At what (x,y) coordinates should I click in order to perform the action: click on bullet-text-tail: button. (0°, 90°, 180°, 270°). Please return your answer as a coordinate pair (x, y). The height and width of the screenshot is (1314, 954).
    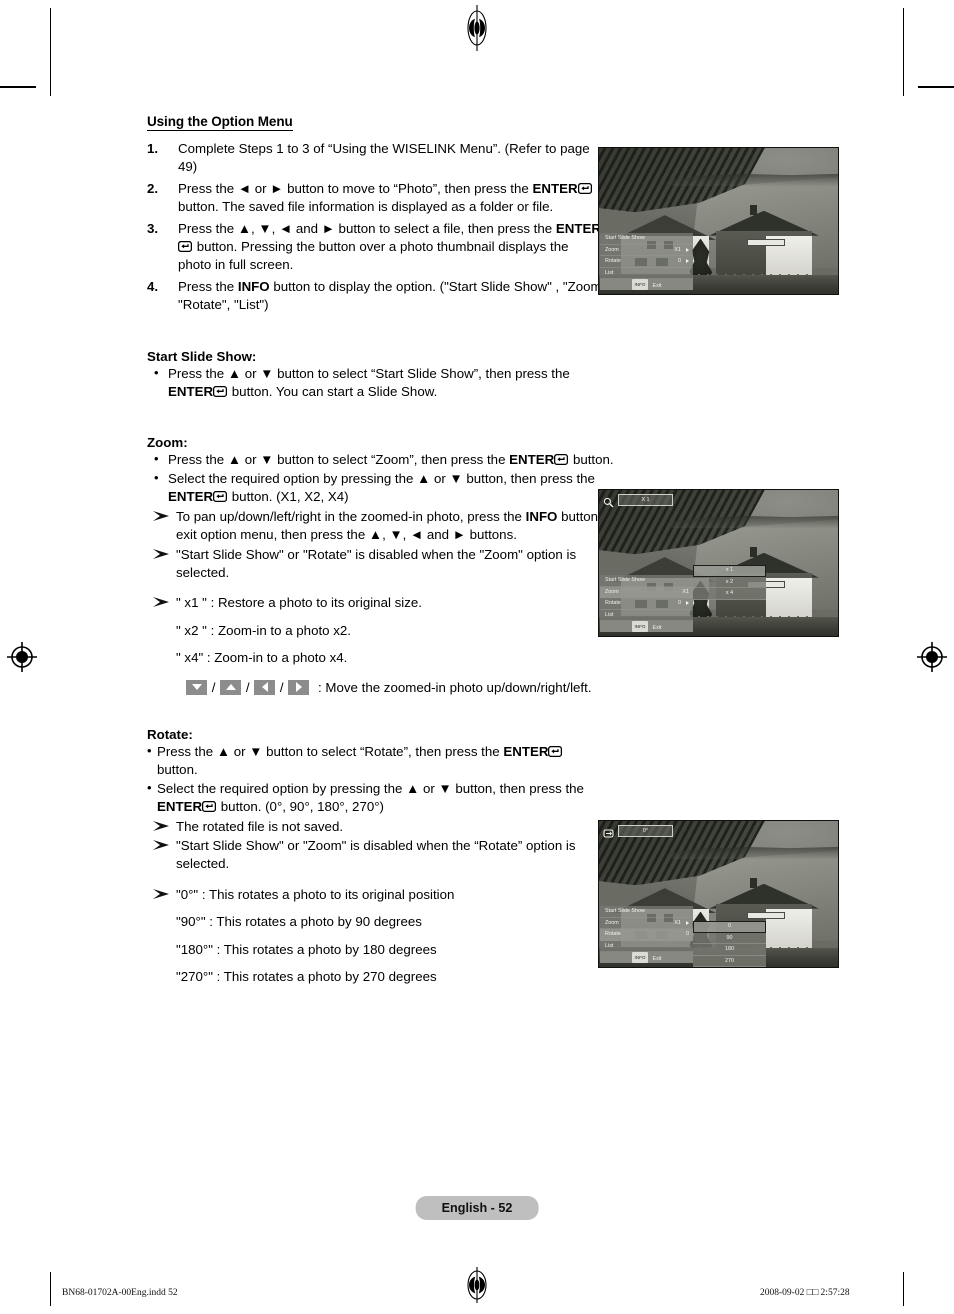
    Looking at the image, I should click on (300, 807).